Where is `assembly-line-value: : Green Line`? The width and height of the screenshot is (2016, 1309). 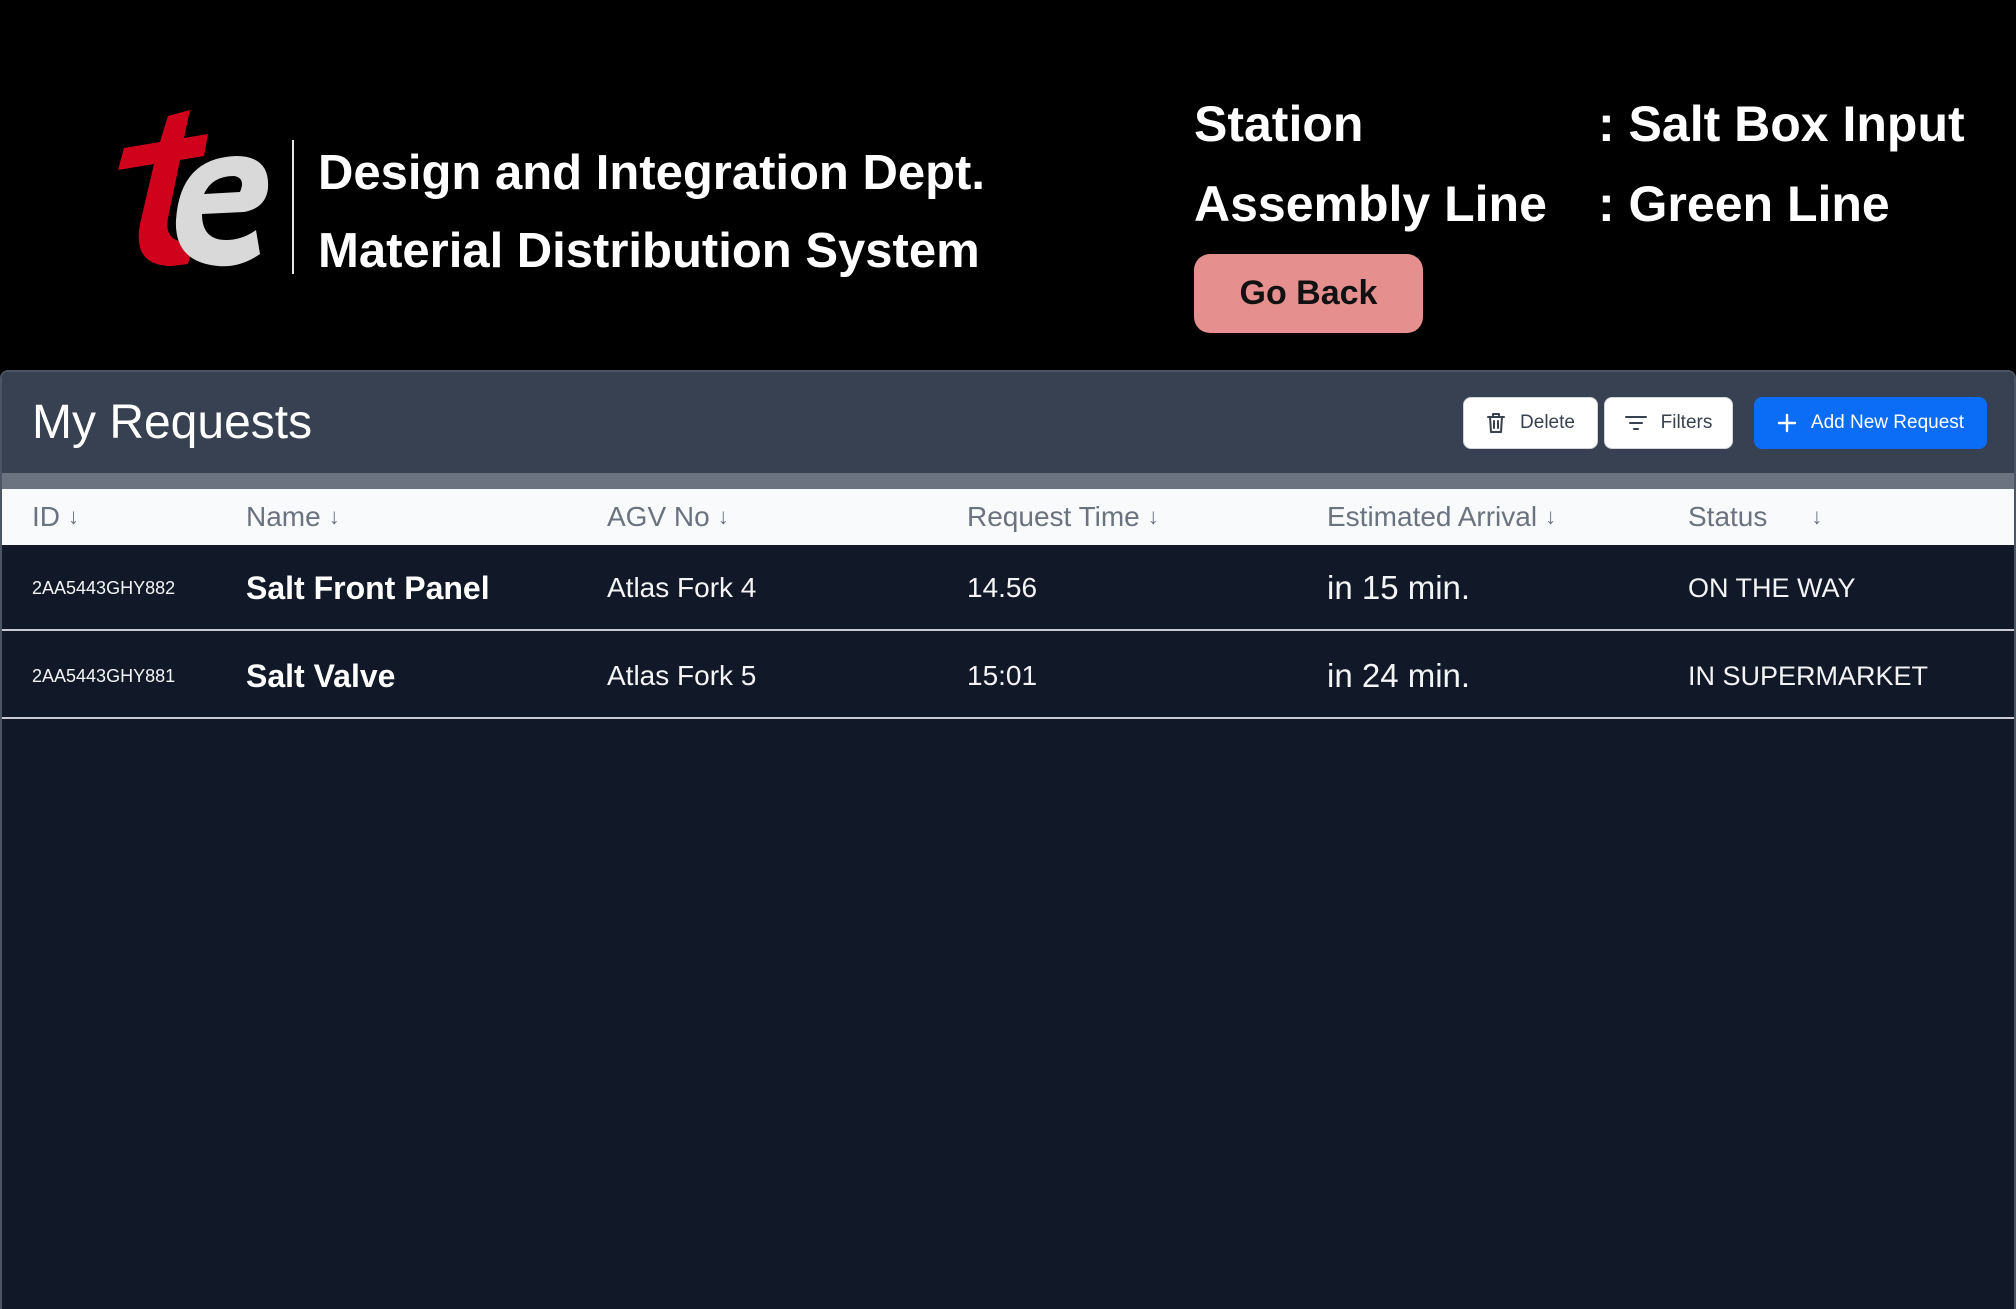
assembly-line-value: : Green Line is located at coordinates (1744, 204).